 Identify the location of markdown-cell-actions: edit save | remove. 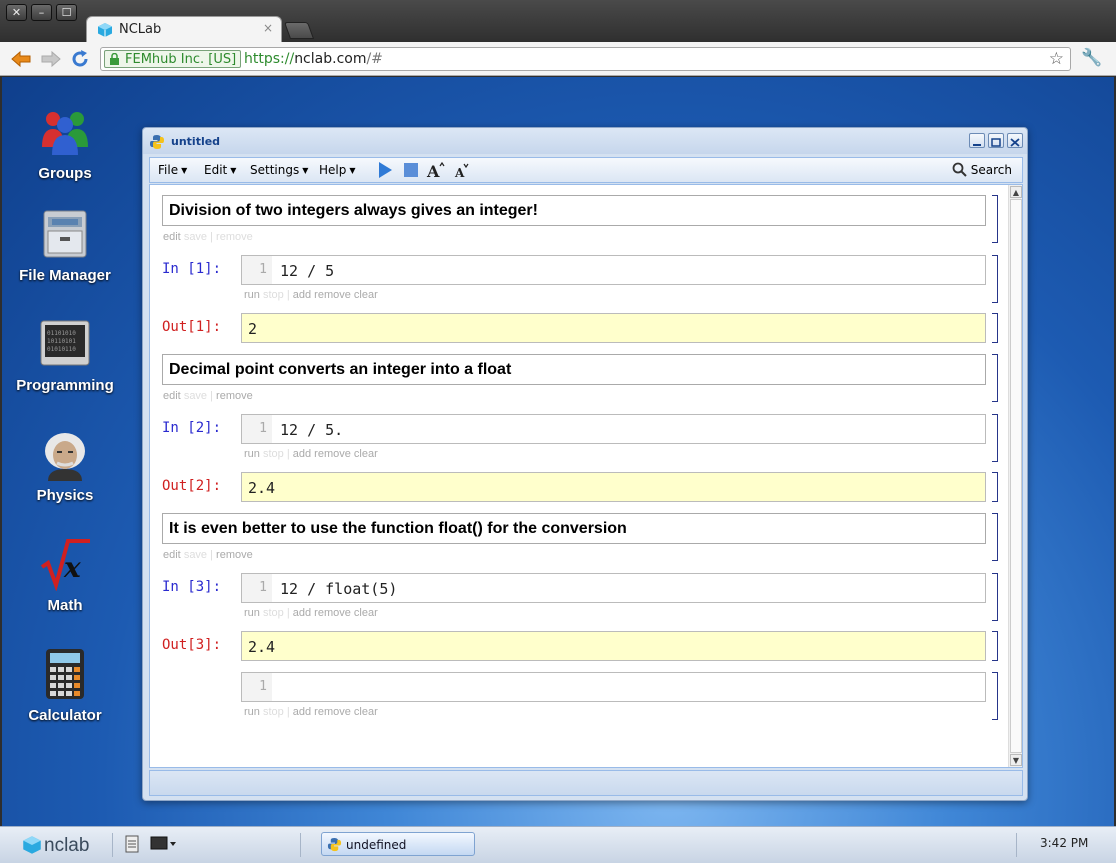
(208, 396).